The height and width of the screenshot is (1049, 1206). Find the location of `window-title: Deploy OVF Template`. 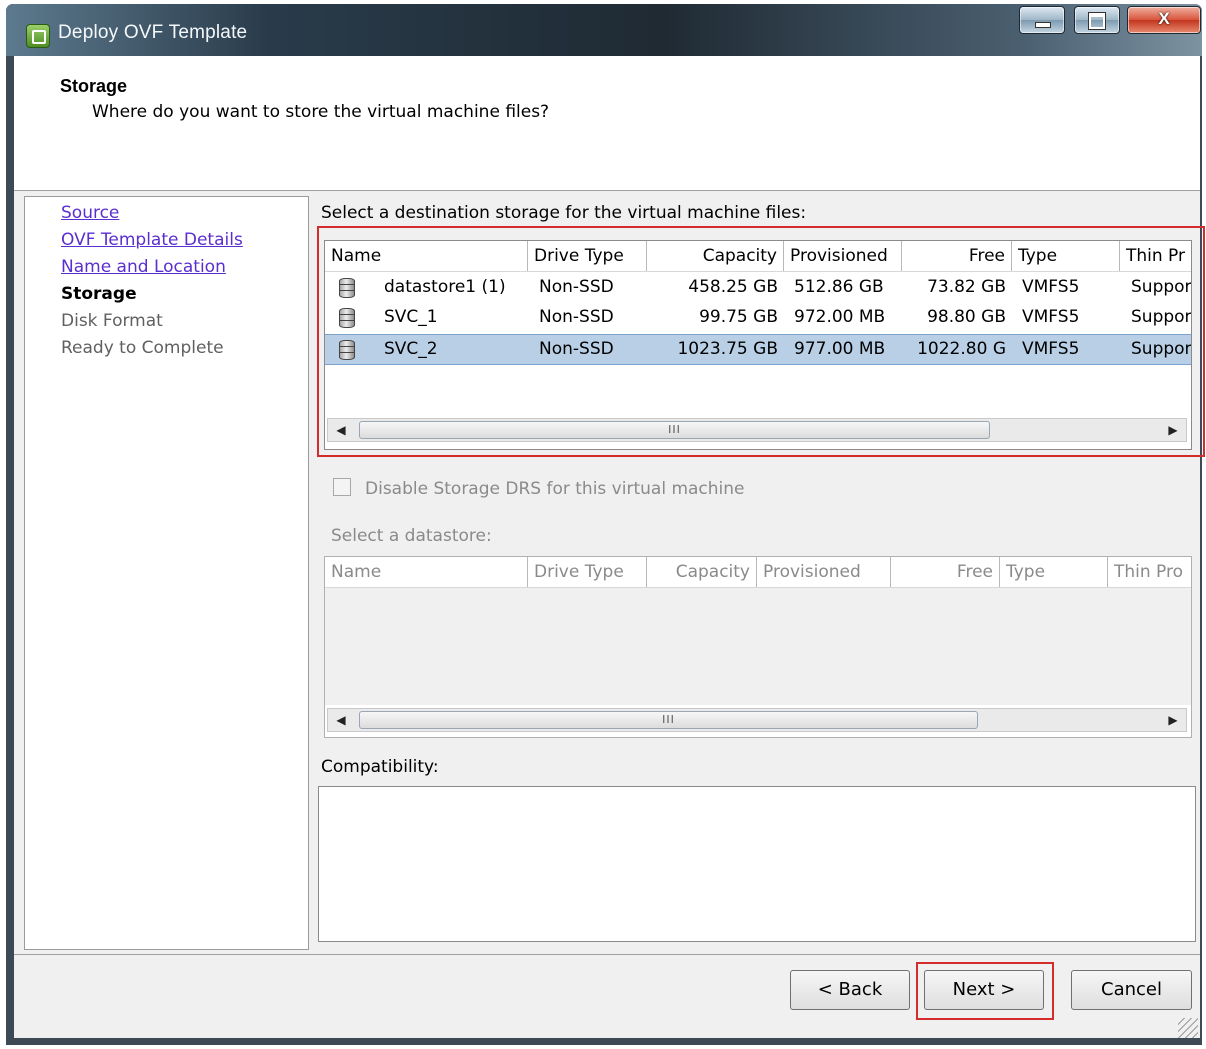

window-title: Deploy OVF Template is located at coordinates (153, 32).